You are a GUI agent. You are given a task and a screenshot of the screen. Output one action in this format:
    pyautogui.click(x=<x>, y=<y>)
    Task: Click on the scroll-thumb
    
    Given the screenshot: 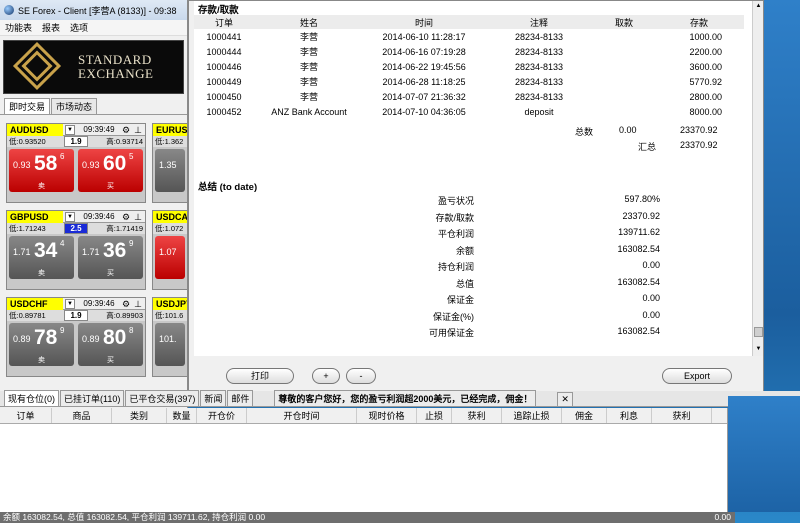 What is the action you would take?
    pyautogui.click(x=758, y=332)
    